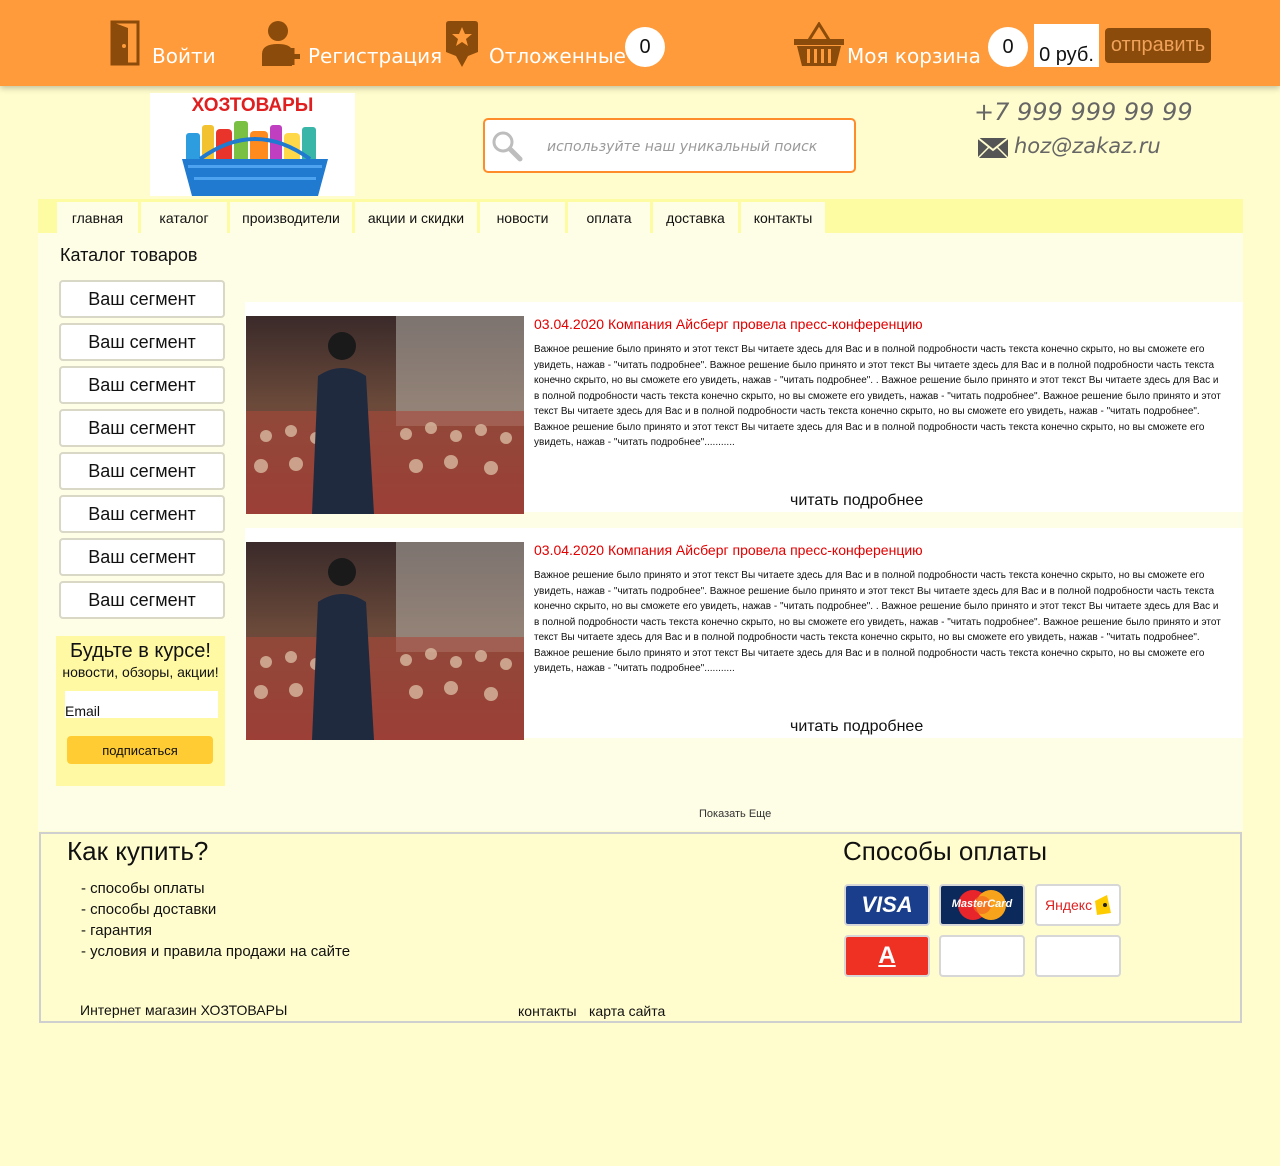 This screenshot has height=1166, width=1280. Describe the element at coordinates (215, 909) in the screenshot. I see `footer-link-delivery: - способы доставки` at that location.